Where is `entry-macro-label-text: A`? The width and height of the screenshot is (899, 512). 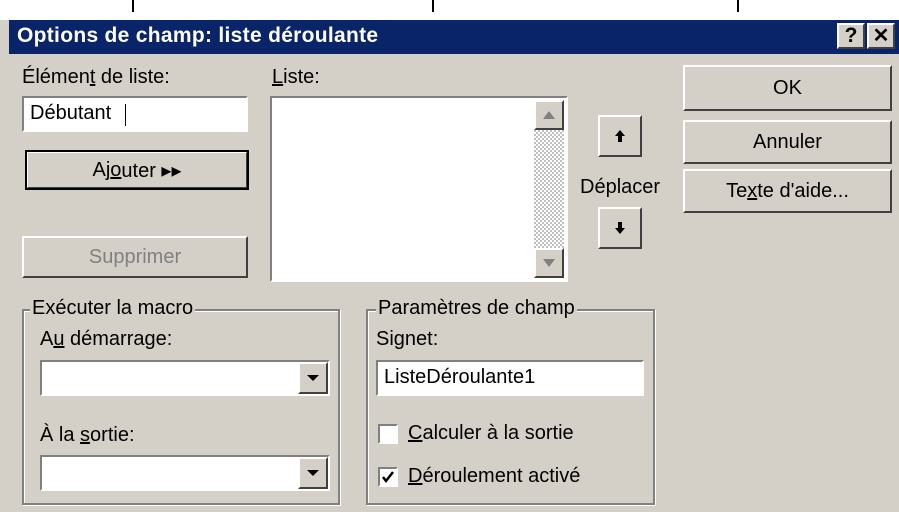 entry-macro-label-text: A is located at coordinates (47, 339).